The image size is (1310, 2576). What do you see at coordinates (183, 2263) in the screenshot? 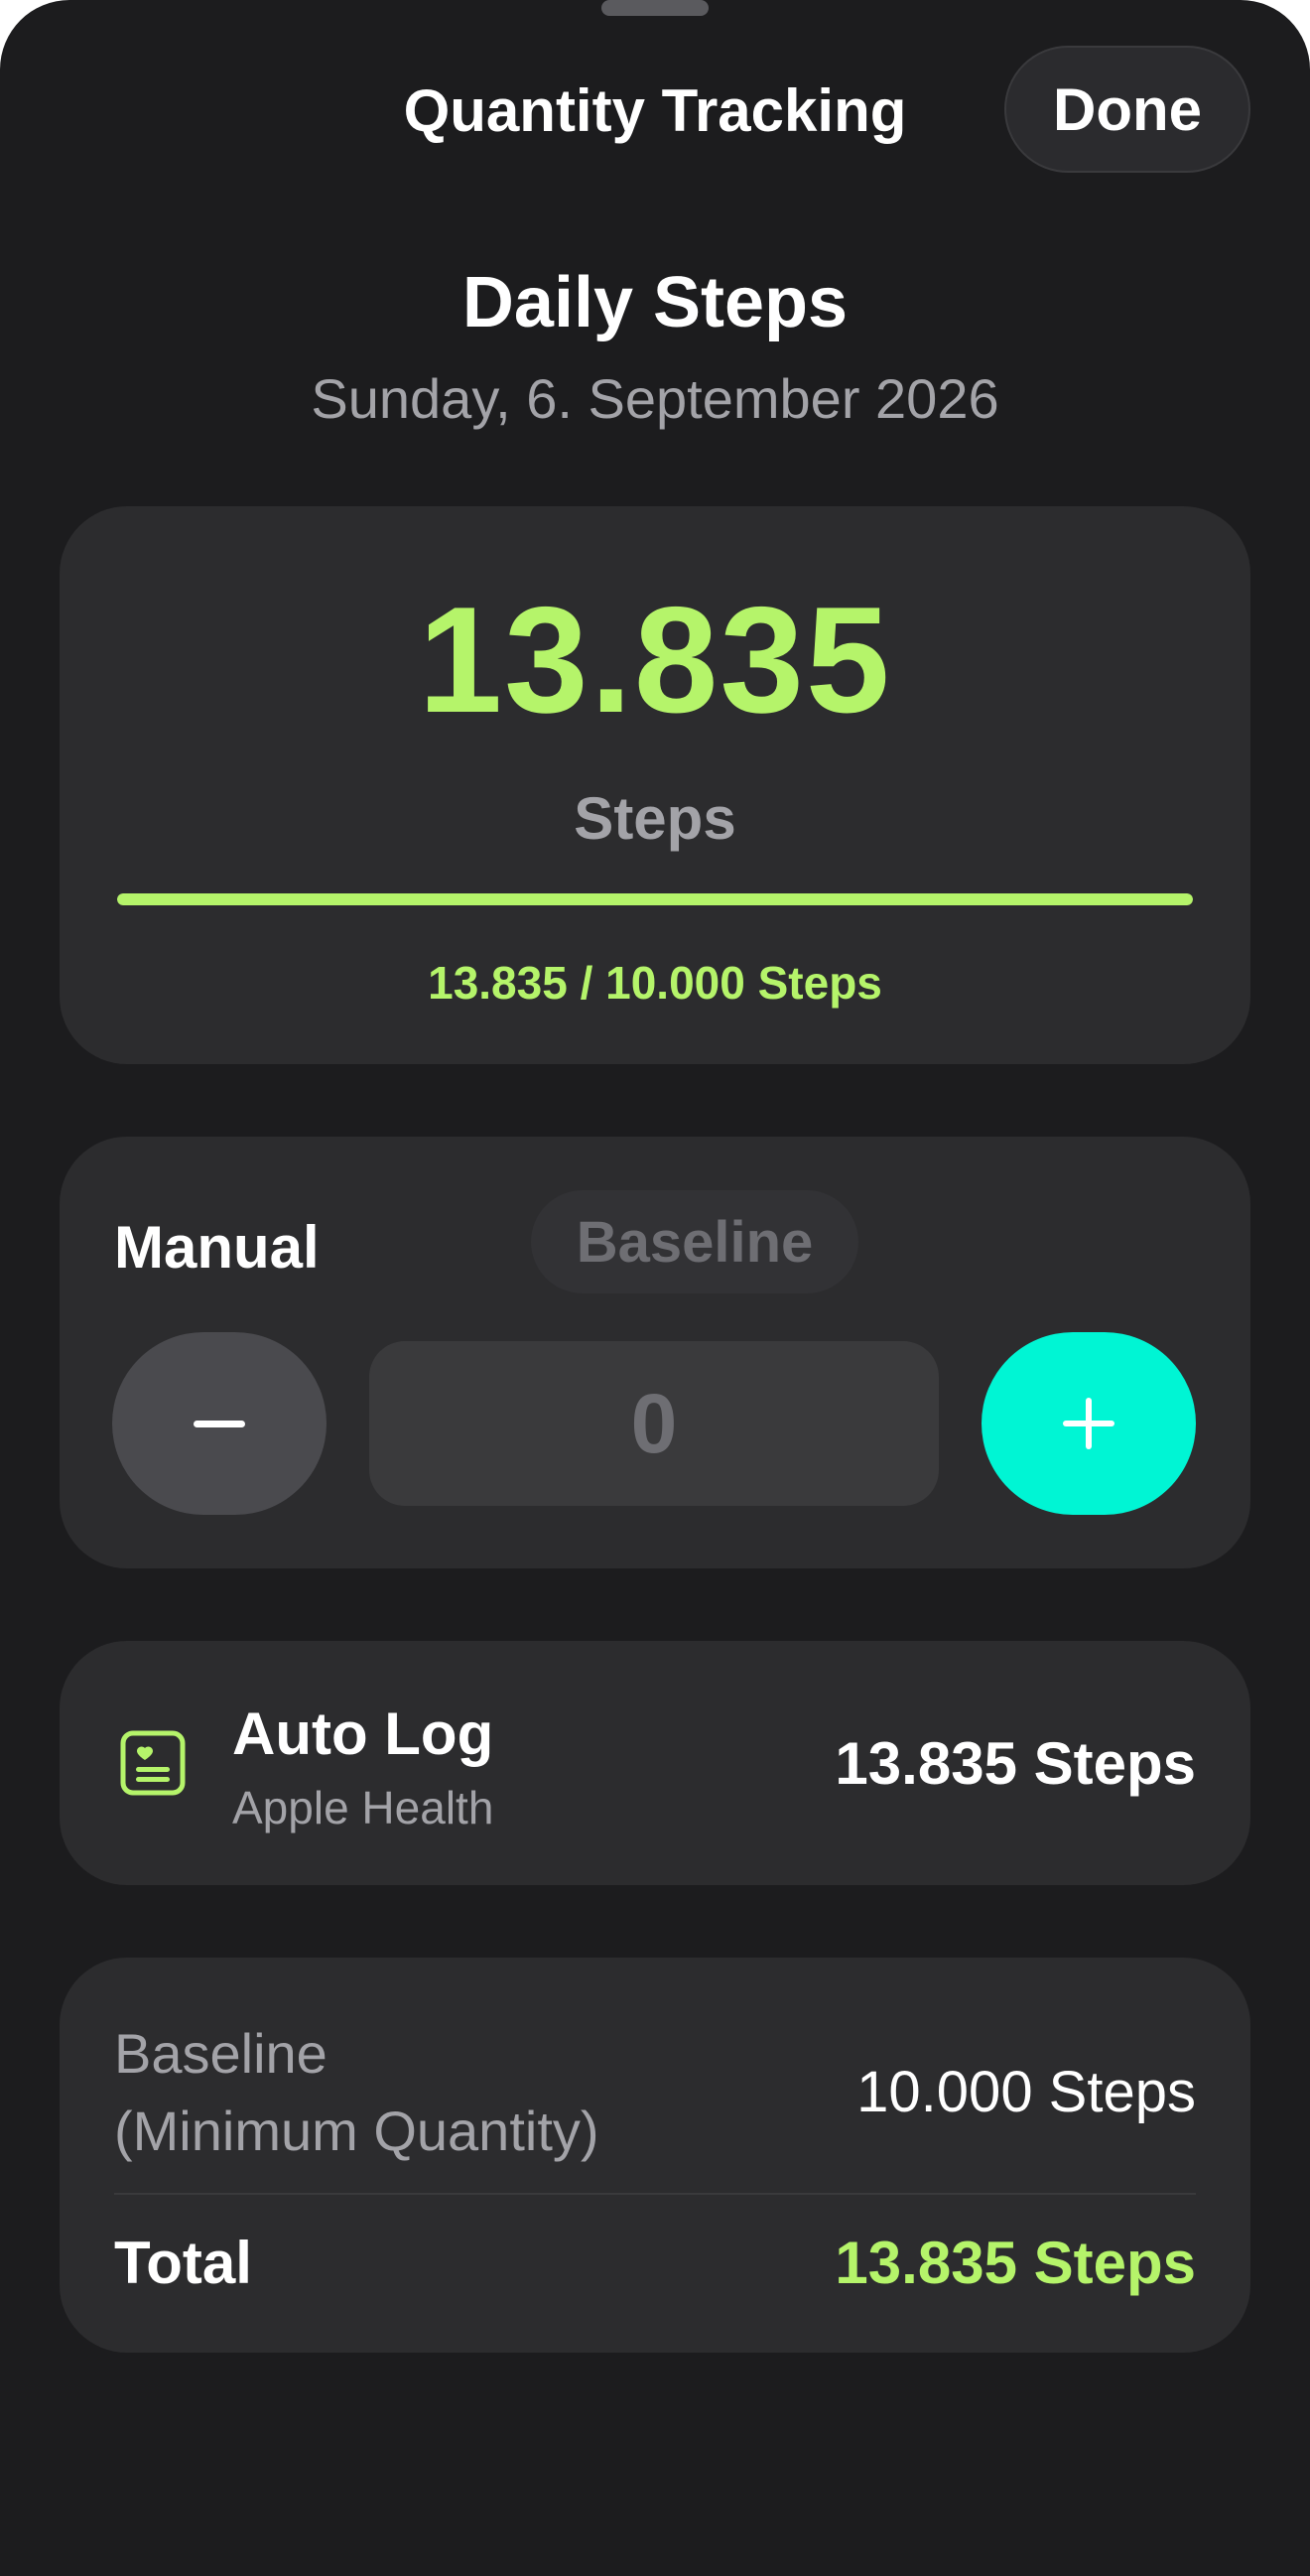
I see `total-label: Total` at bounding box center [183, 2263].